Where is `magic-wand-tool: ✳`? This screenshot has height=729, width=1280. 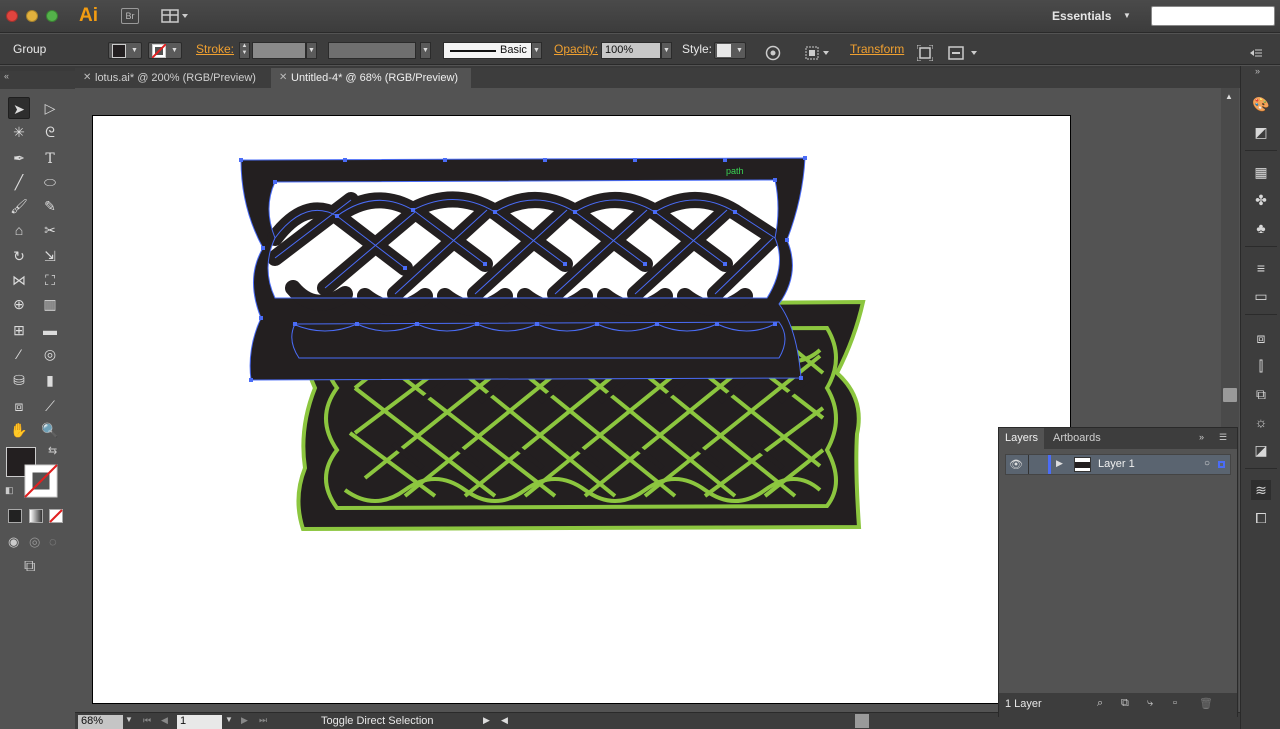
magic-wand-tool: ✳ is located at coordinates (19, 132).